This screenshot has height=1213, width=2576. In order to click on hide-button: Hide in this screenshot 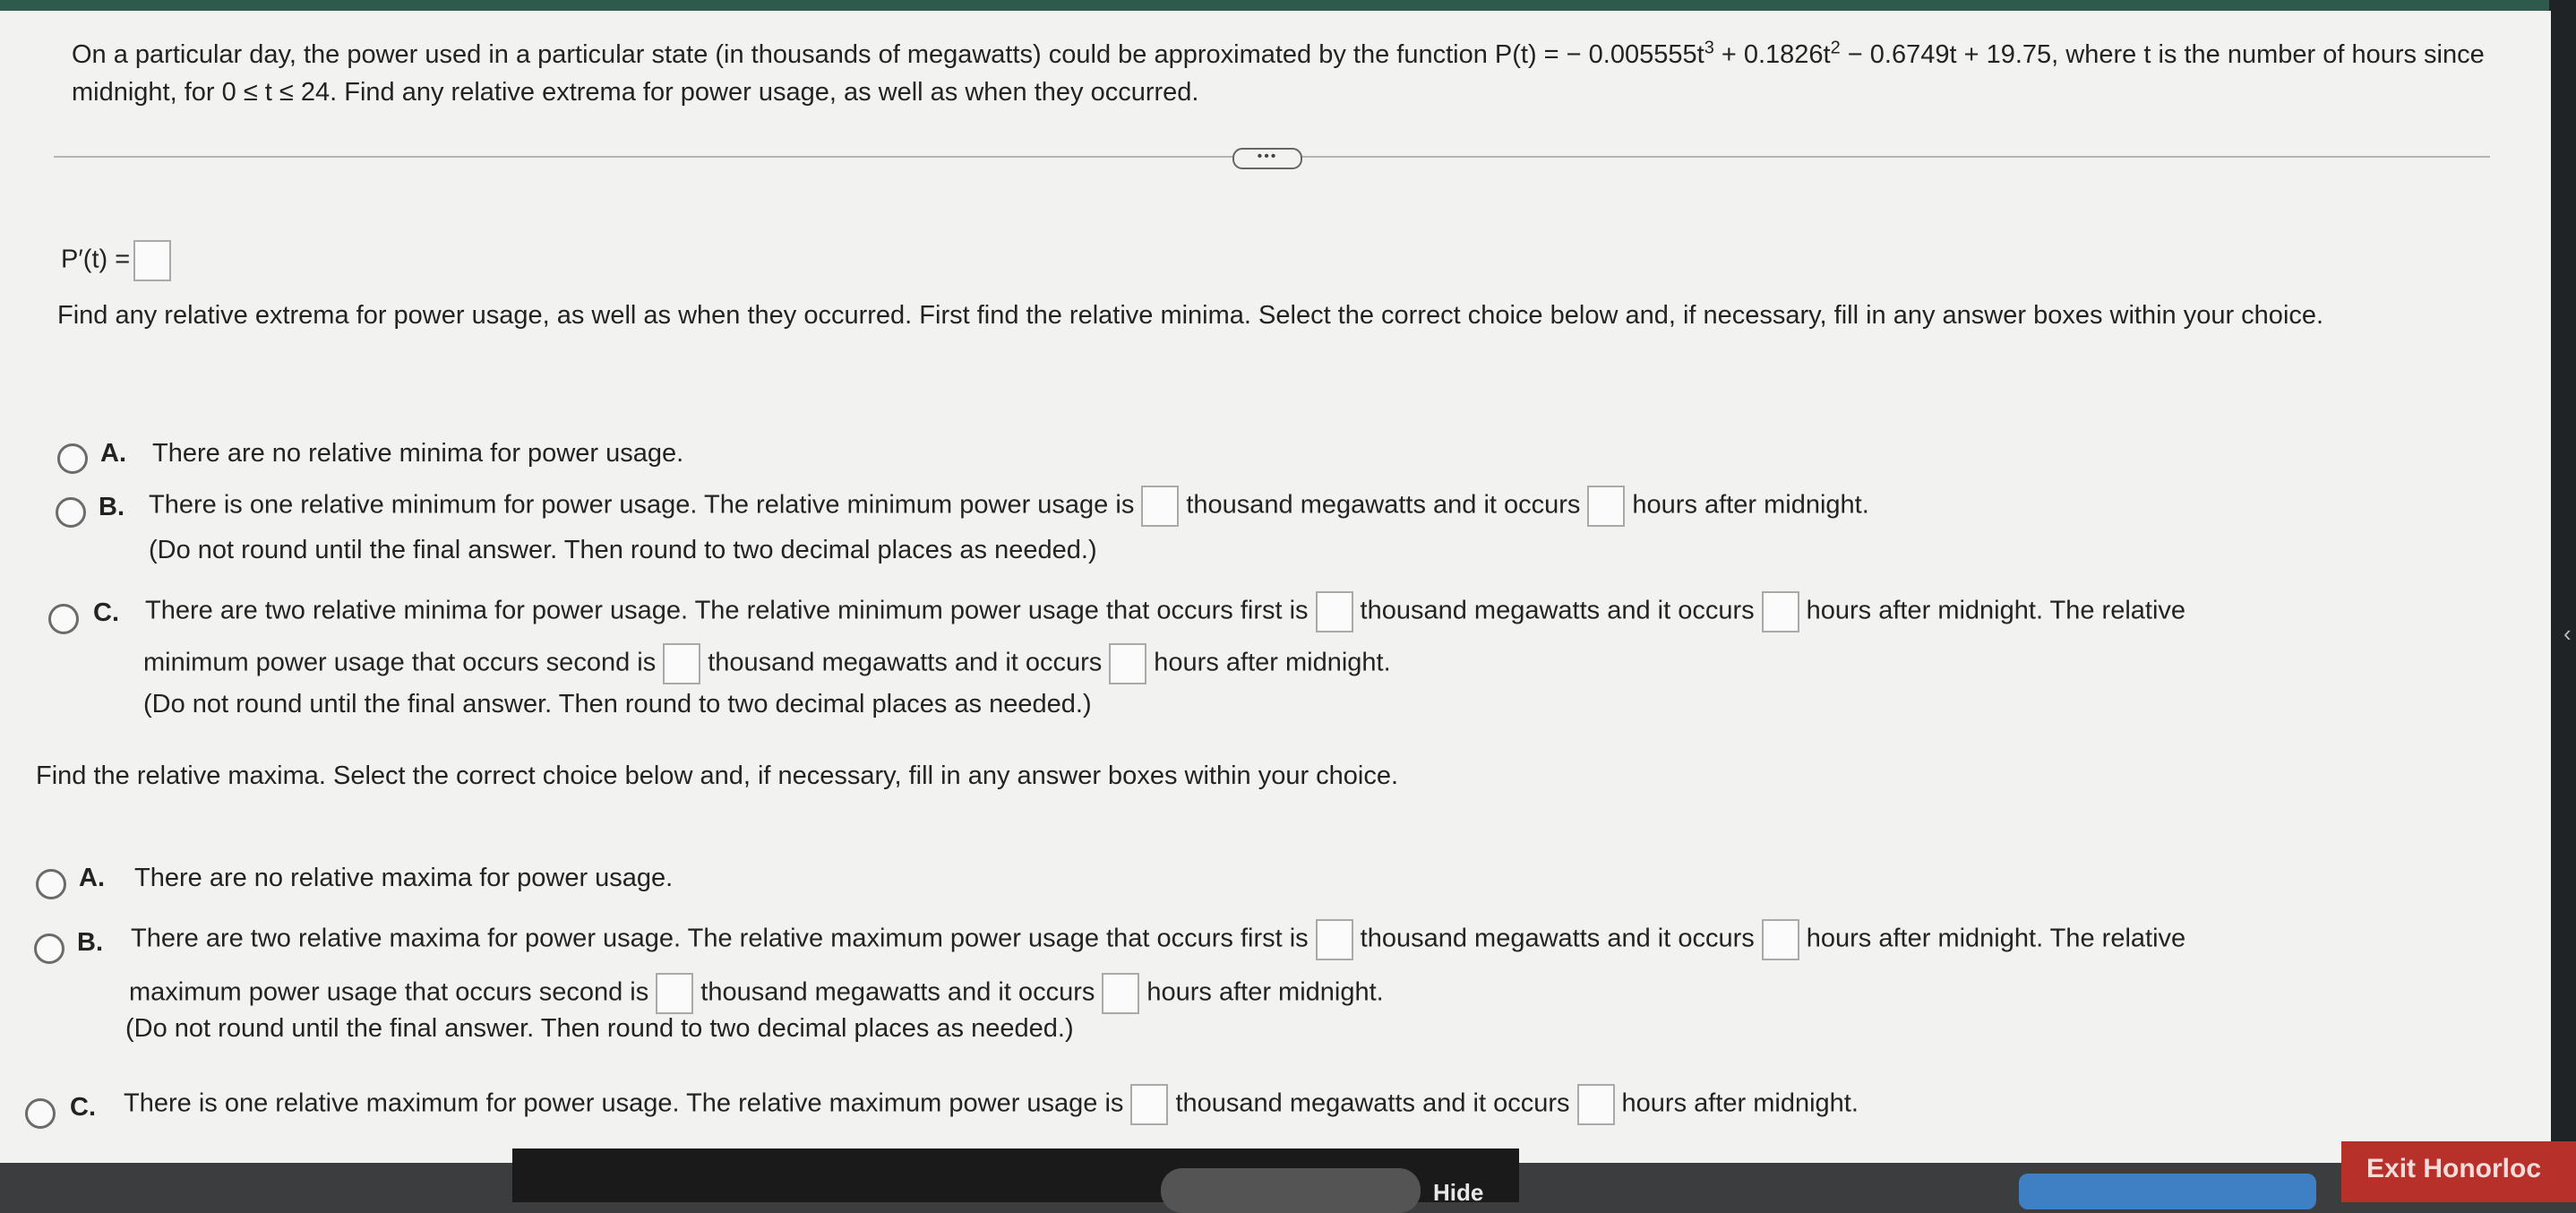, I will do `click(1458, 1193)`.